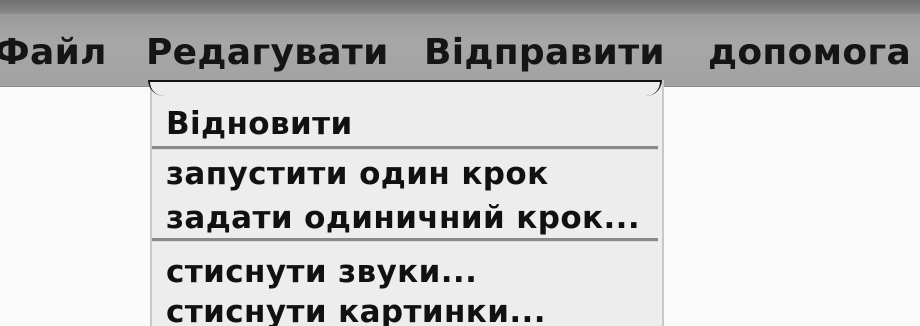  Describe the element at coordinates (809, 53) in the screenshot. I see `menu-help: допомога` at that location.